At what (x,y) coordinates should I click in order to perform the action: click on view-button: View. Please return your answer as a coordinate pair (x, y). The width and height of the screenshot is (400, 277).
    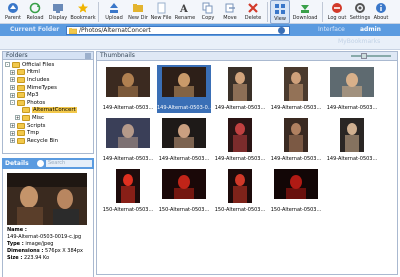
    Looking at the image, I should click on (280, 12).